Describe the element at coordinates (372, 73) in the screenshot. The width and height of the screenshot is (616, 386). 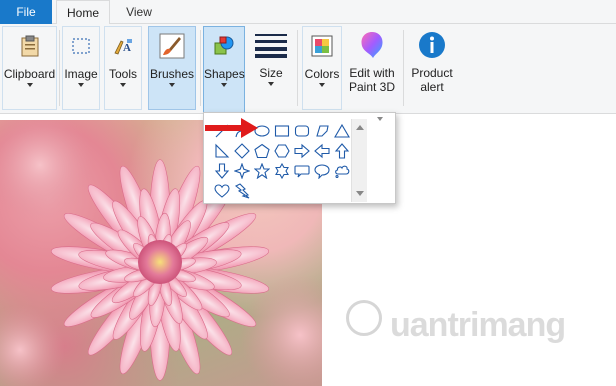
I see `edit-3d-label-line1: Edit with` at that location.